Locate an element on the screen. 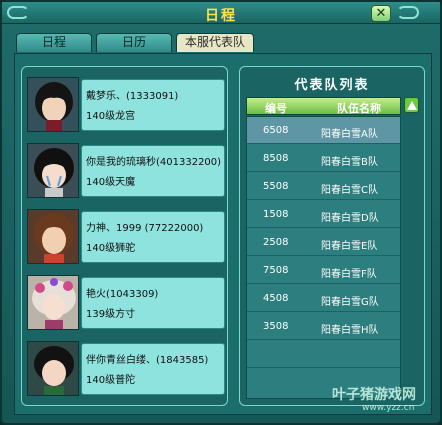 This screenshot has width=442, height=425. title-bar: 日程 ✕ is located at coordinates (221, 13).